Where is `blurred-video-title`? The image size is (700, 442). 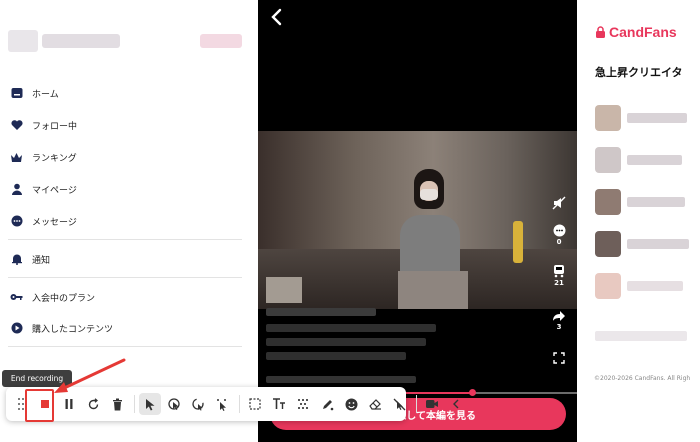 blurred-video-title is located at coordinates (321, 312).